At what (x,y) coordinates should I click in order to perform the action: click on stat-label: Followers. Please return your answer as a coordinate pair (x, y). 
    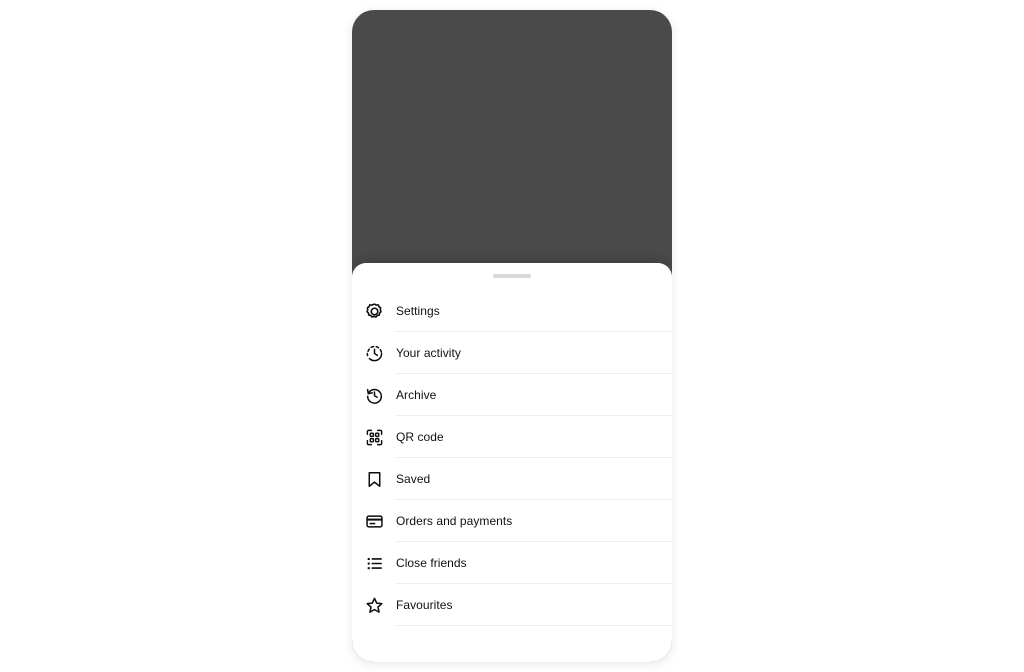
    Looking at the image, I should click on (544, 108).